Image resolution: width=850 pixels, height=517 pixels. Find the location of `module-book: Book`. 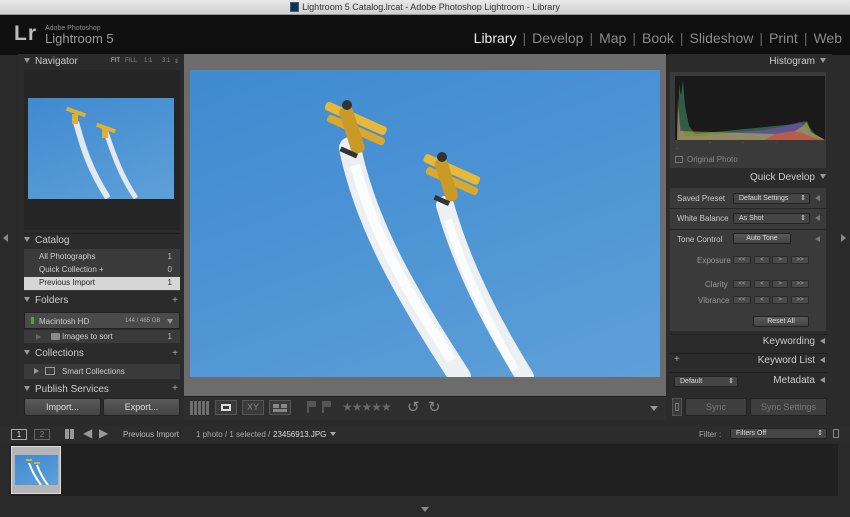

module-book: Book is located at coordinates (658, 39).